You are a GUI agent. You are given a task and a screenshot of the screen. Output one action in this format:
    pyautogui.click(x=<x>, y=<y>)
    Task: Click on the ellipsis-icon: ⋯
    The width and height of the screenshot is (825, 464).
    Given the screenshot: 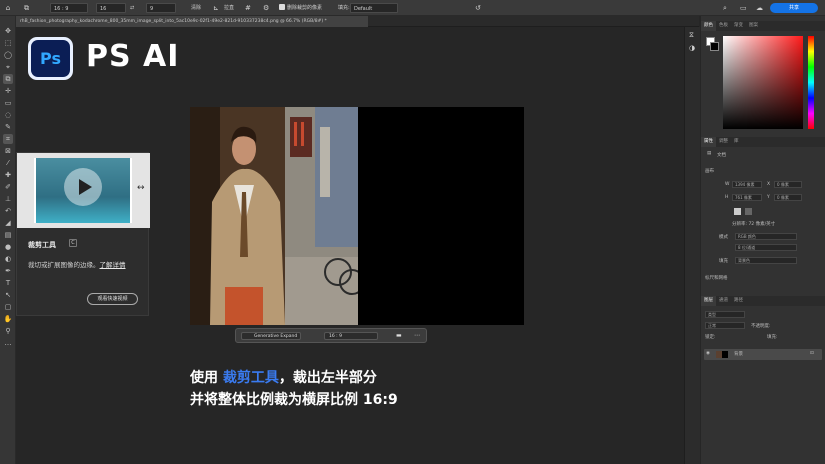 What is the action you would take?
    pyautogui.click(x=417, y=335)
    